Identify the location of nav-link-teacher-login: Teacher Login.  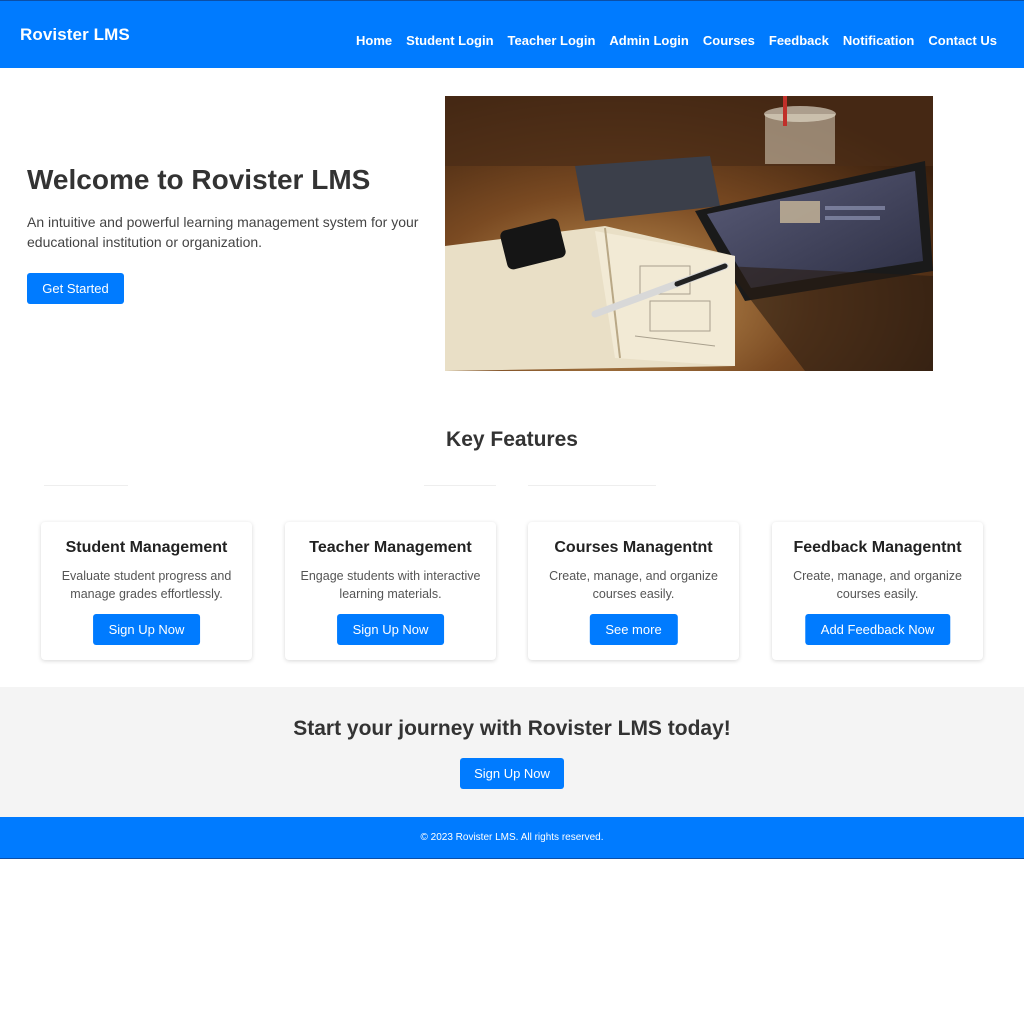
(552, 40).